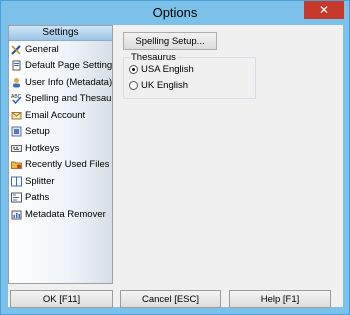 The height and width of the screenshot is (315, 350). I want to click on usa-english-option: USA English, so click(161, 69).